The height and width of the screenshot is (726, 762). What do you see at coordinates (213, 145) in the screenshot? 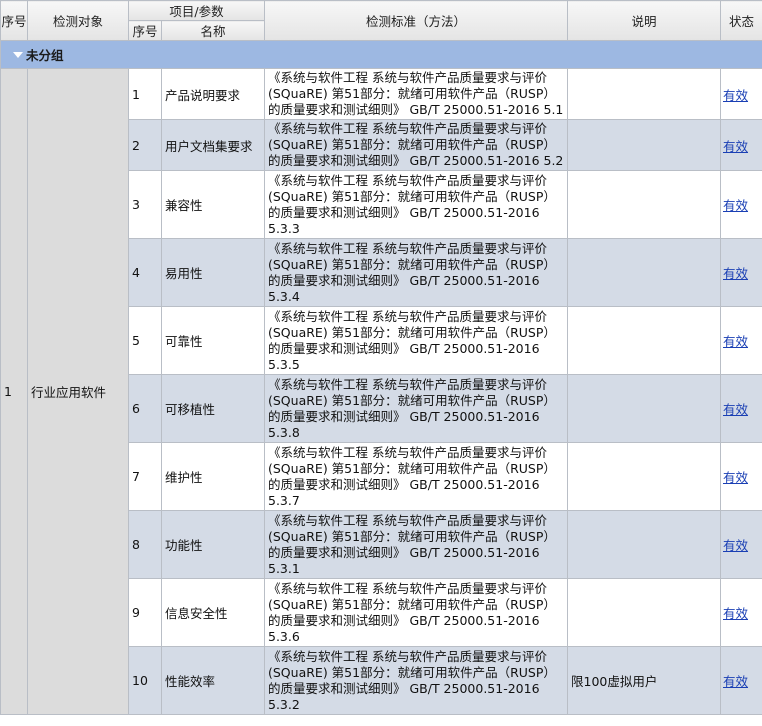
I see `item-name: 用户文档集要求` at bounding box center [213, 145].